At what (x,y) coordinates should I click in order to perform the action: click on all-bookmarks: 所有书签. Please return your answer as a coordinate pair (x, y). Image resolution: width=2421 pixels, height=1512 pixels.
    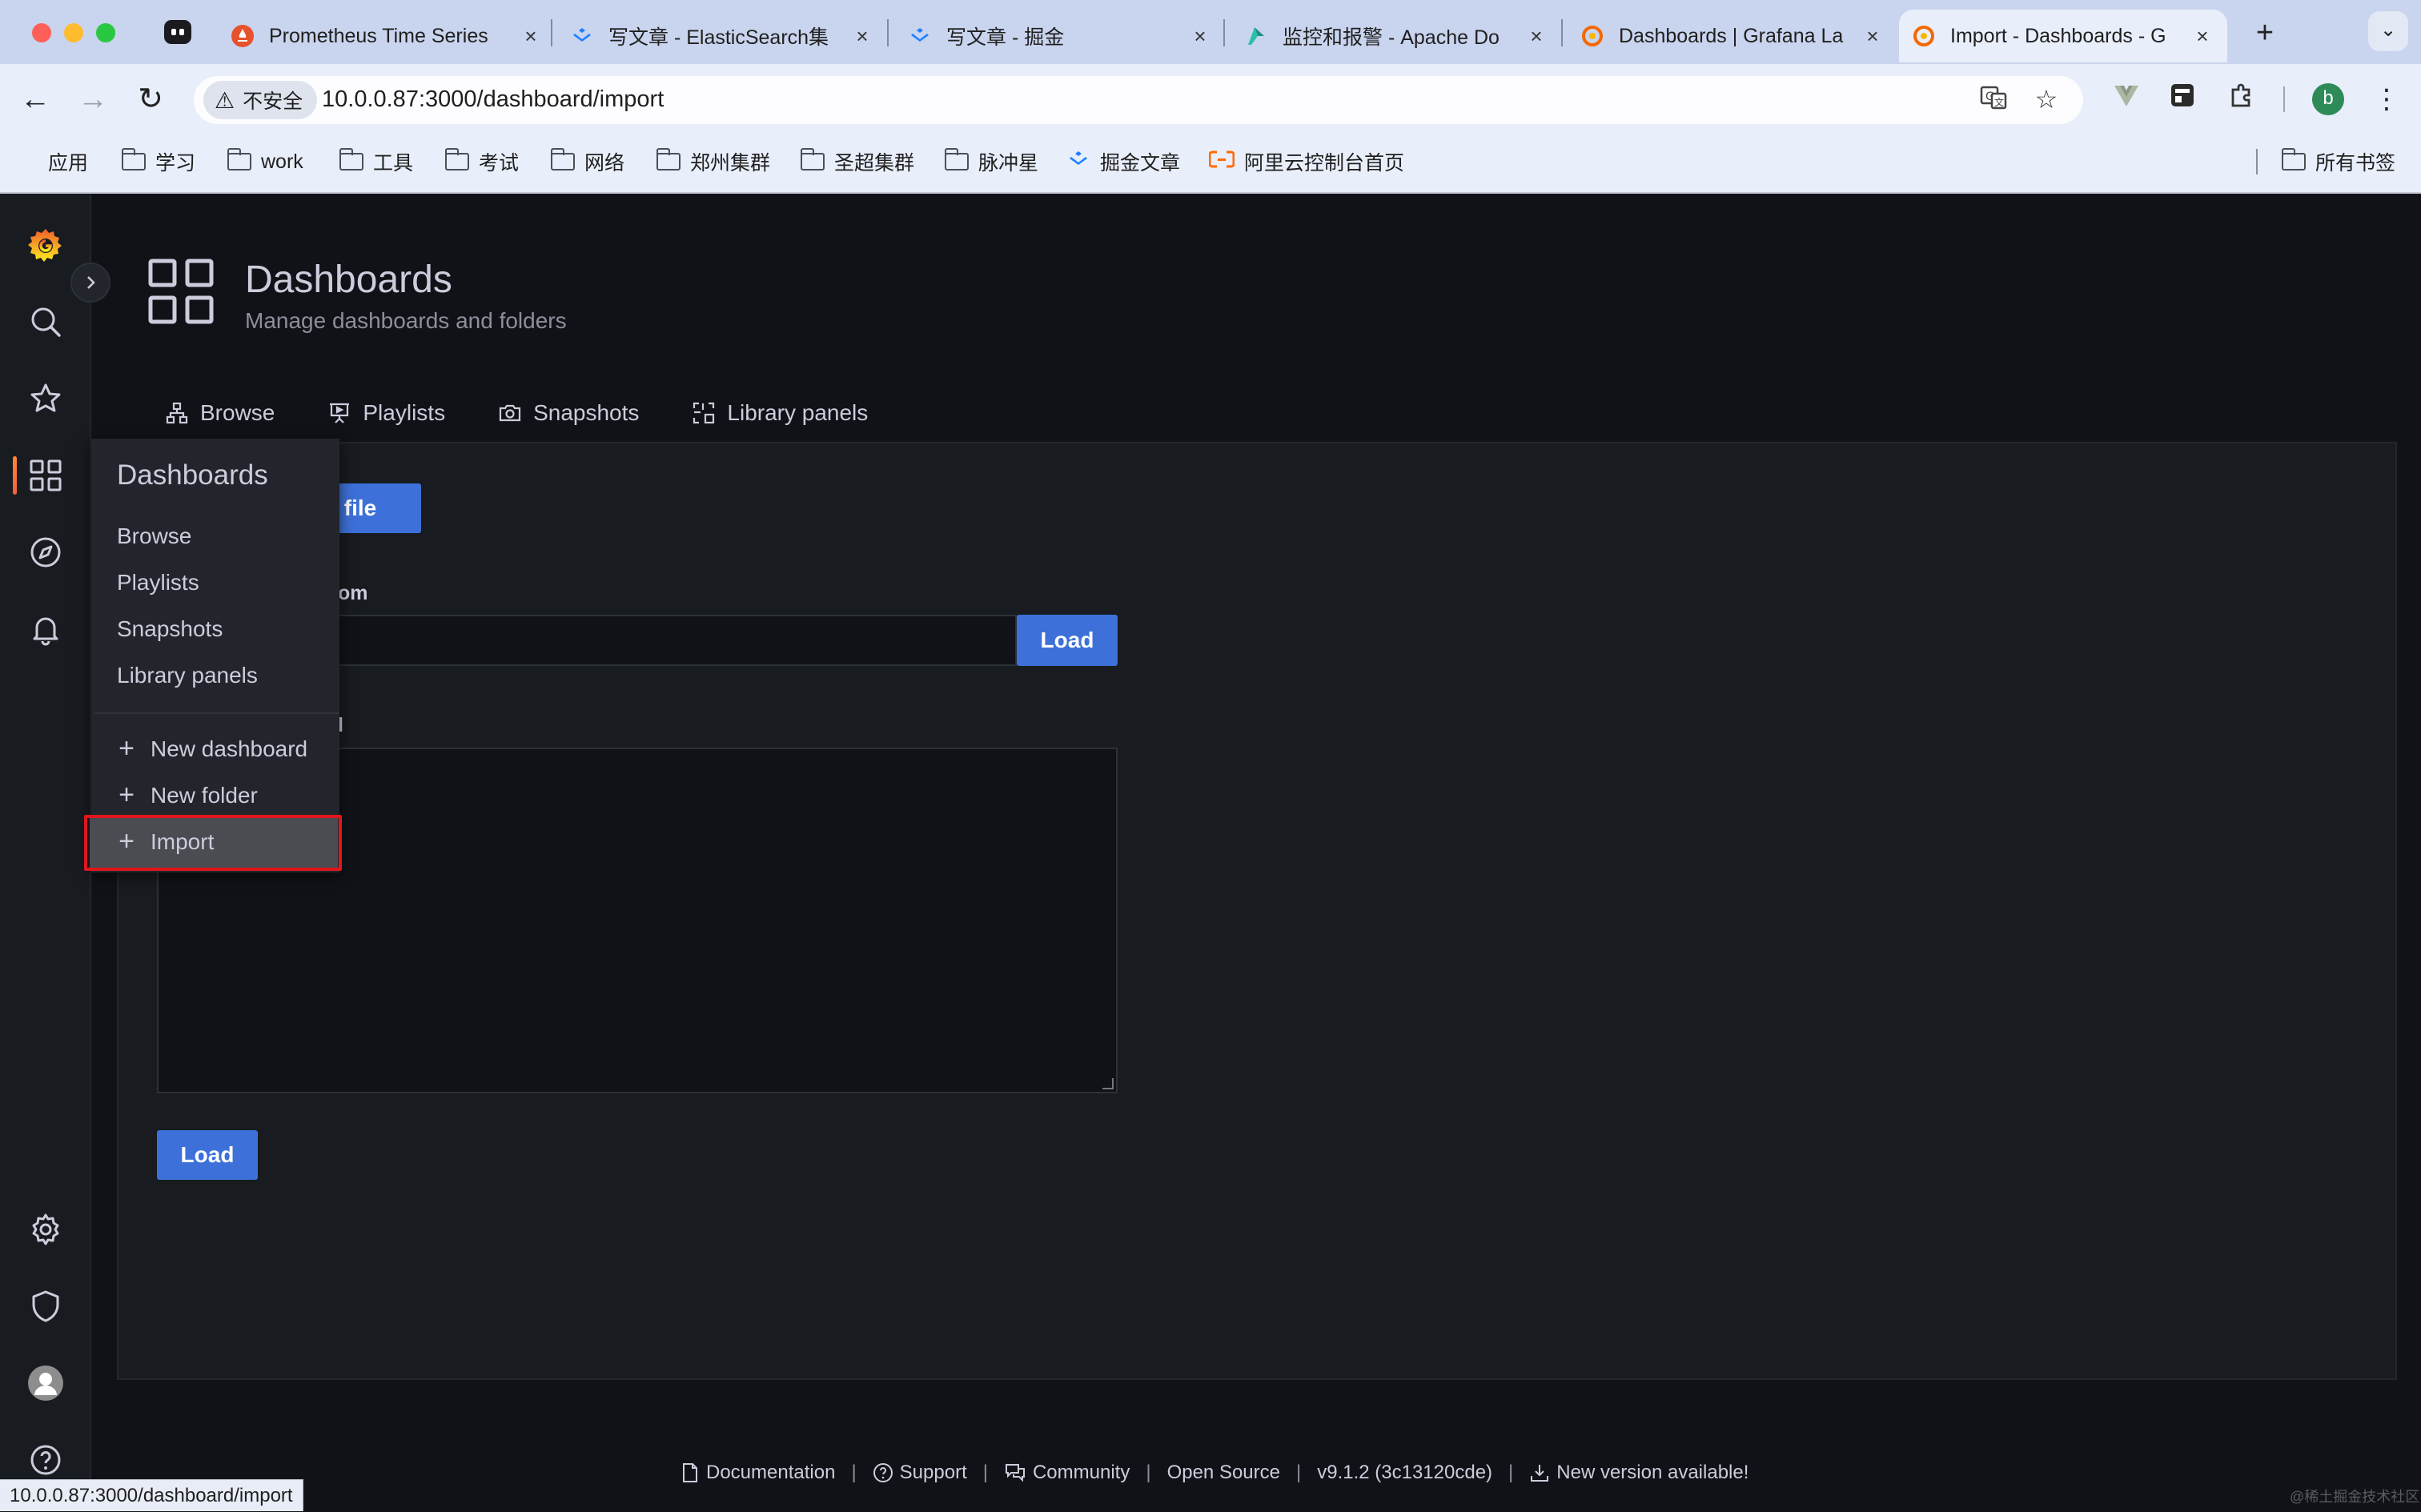
    Looking at the image, I should click on (2338, 162).